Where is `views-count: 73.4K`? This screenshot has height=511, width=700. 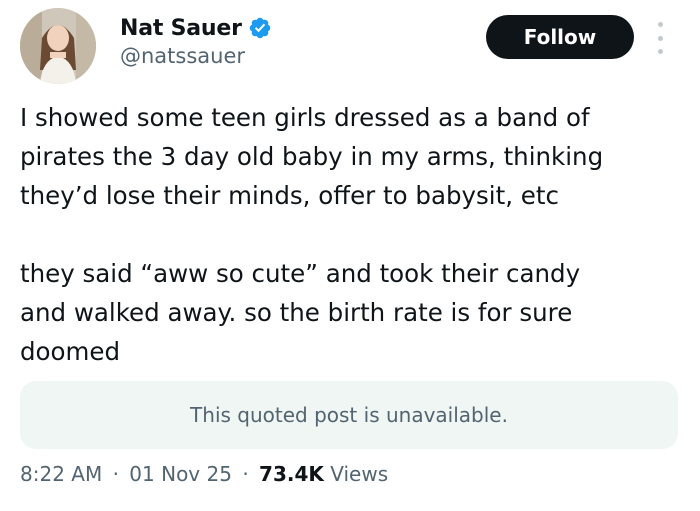 views-count: 73.4K is located at coordinates (291, 474).